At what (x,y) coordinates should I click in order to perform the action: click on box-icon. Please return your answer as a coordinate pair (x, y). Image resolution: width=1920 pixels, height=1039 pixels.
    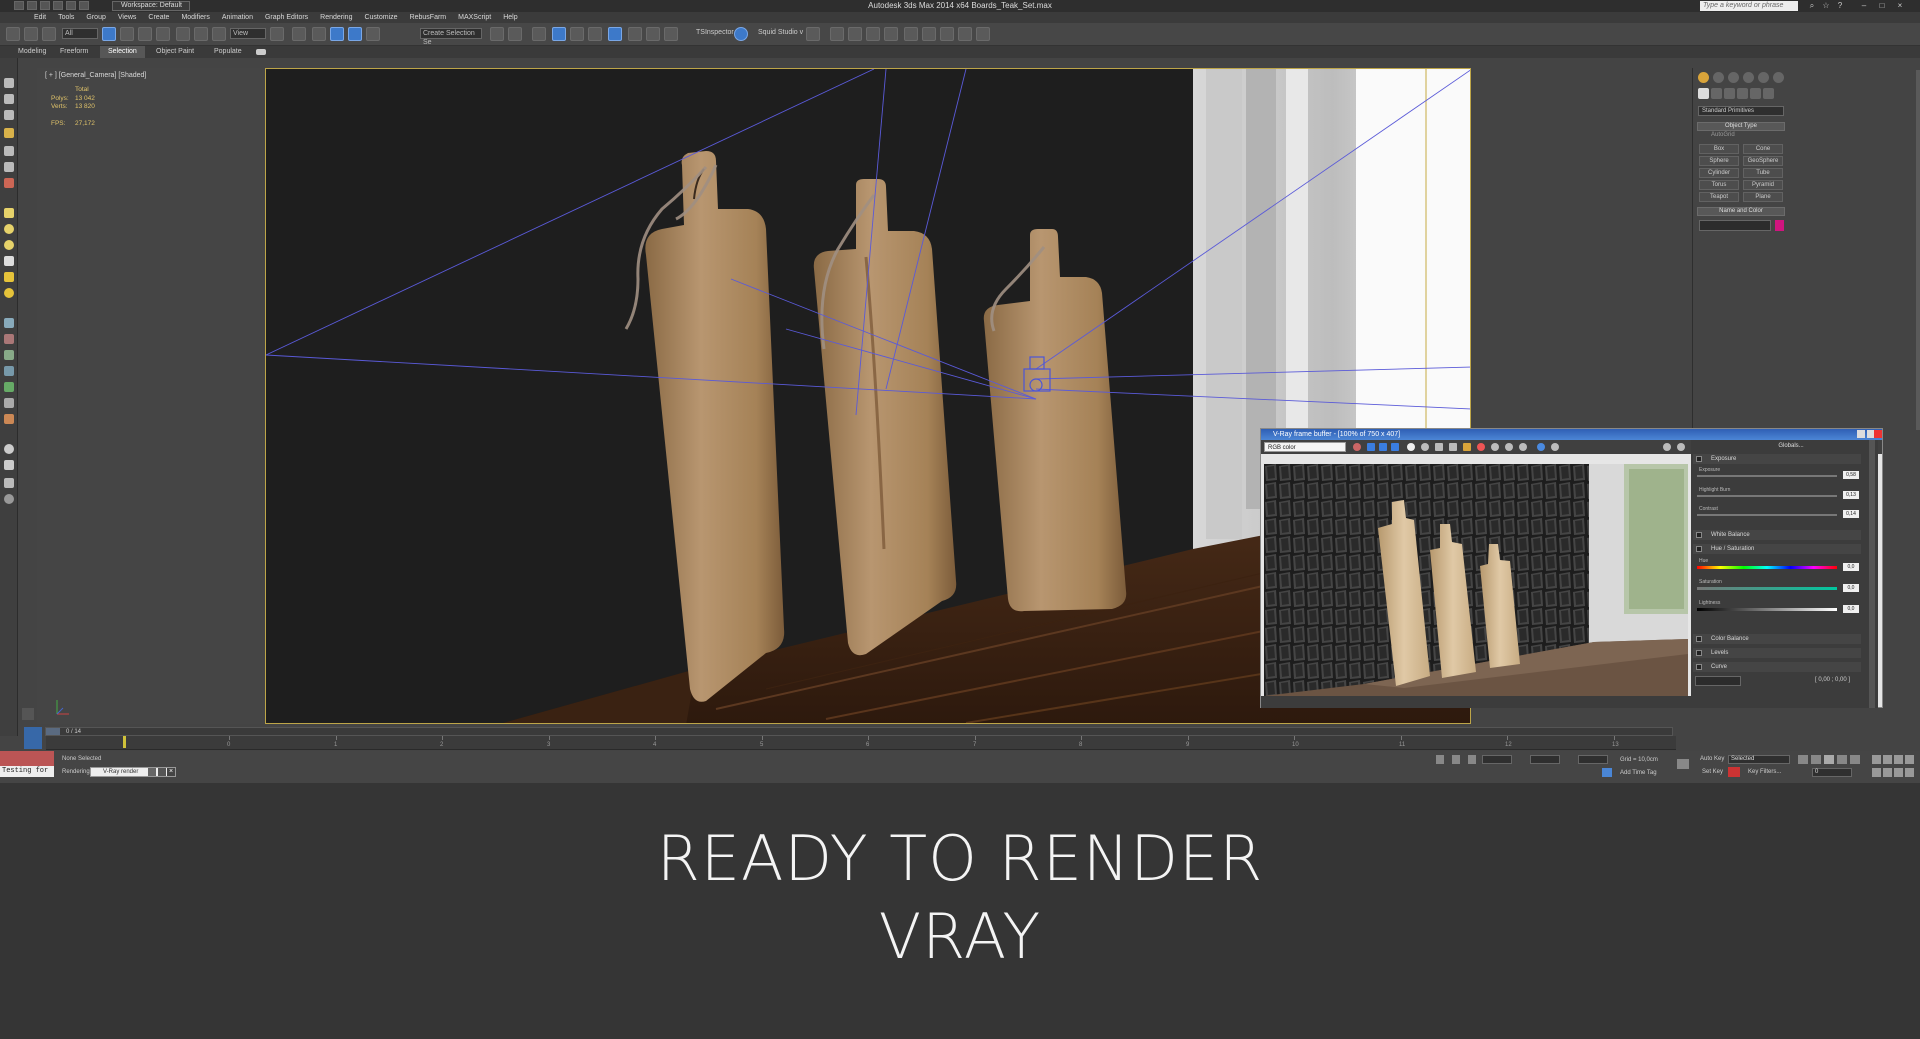
    Looking at the image, I should click on (9, 213).